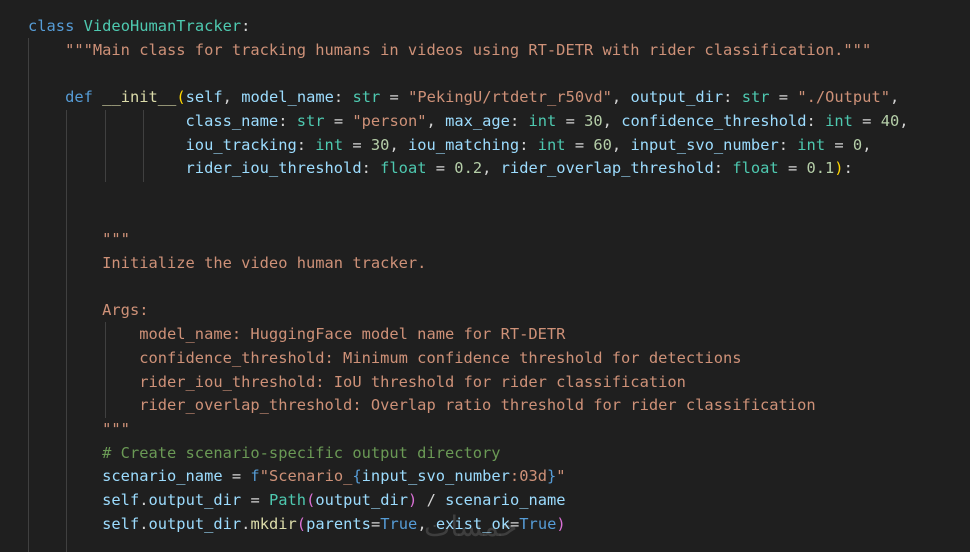 Image resolution: width=970 pixels, height=552 pixels. What do you see at coordinates (162, 26) in the screenshot?
I see `code-token: VideoHumanTracker` at bounding box center [162, 26].